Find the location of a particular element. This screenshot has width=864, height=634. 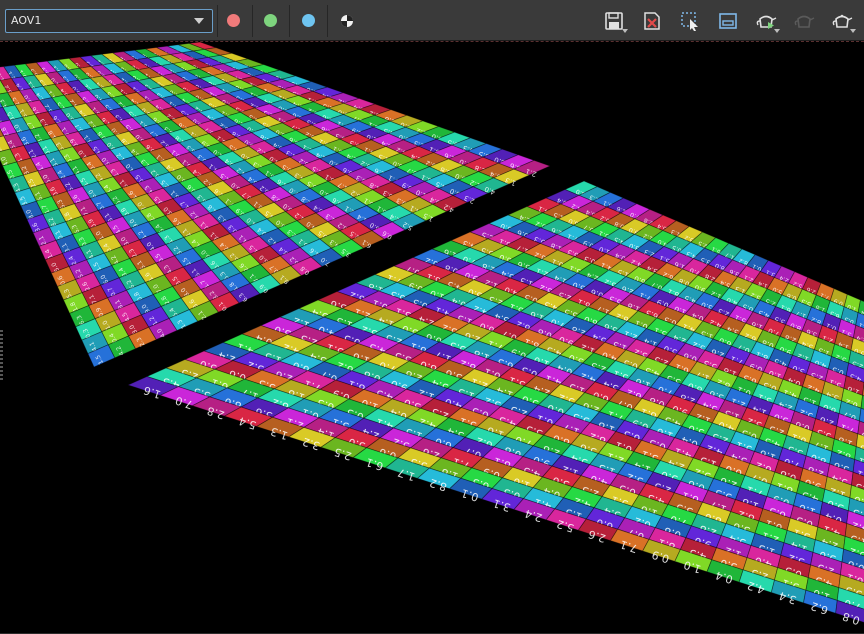

blue-channel-button is located at coordinates (309, 21).